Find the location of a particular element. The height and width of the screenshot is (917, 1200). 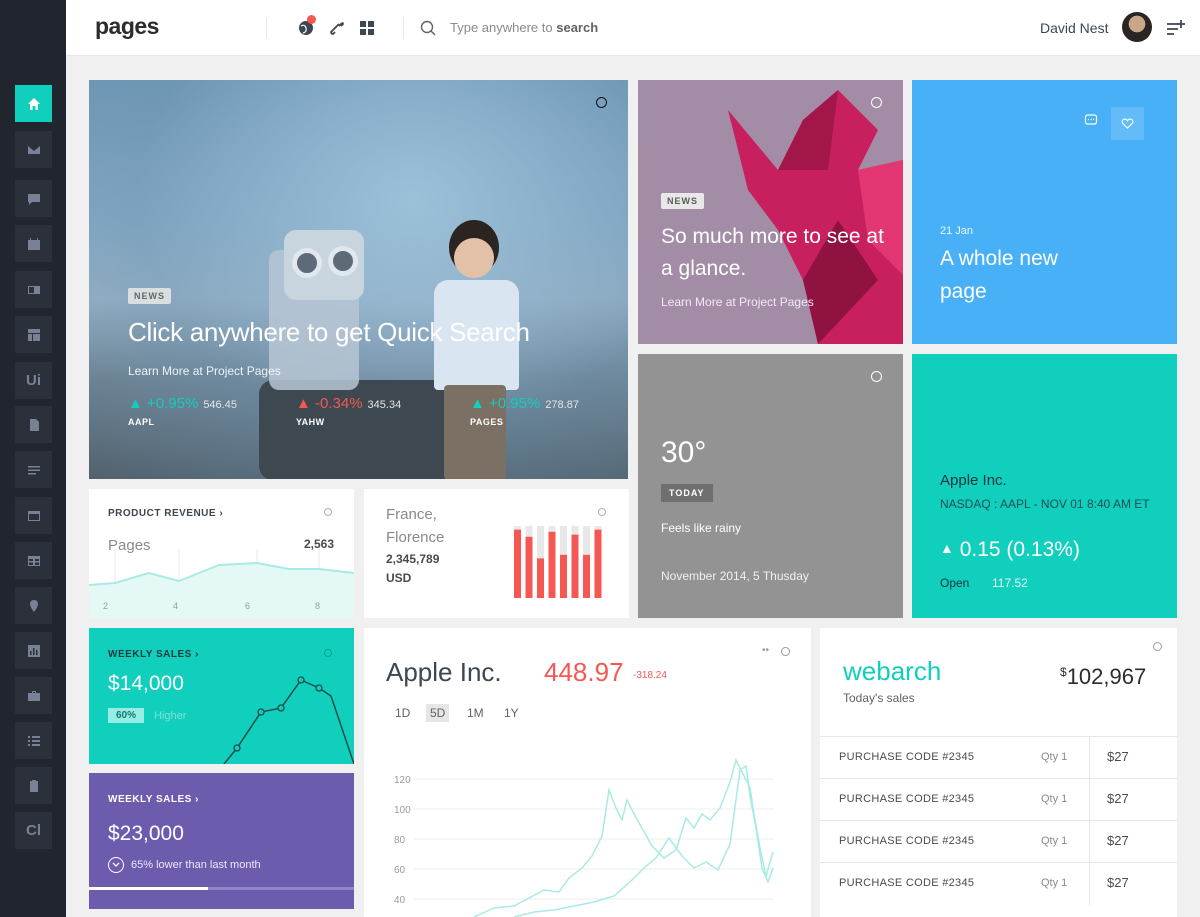

sidebar-item-tables is located at coordinates (33, 560).